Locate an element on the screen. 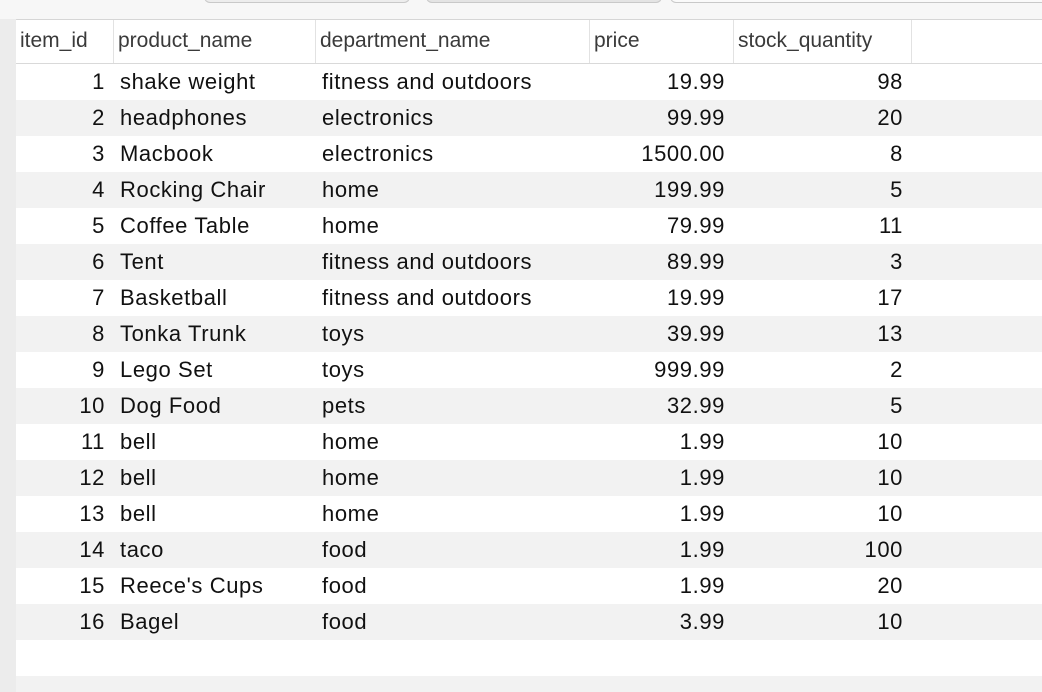 This screenshot has width=1042, height=692. table-row: 14 taco food 1.99 100 is located at coordinates (529, 550).